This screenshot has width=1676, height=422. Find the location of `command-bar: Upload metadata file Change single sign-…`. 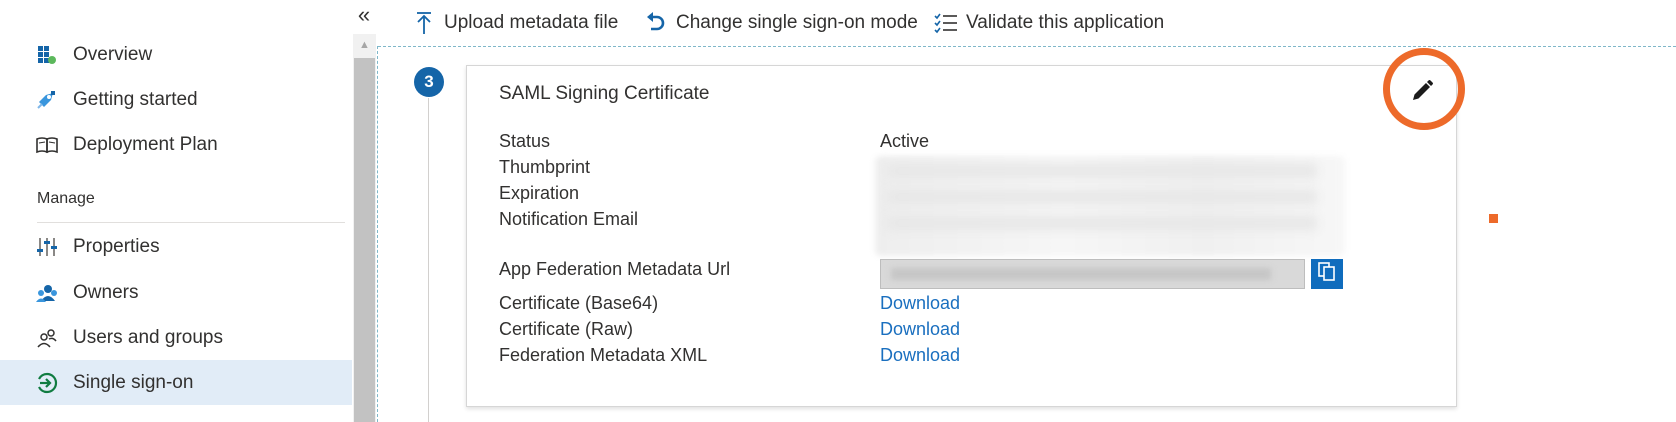

command-bar: Upload metadata file Change single sign-… is located at coordinates (1027, 23).